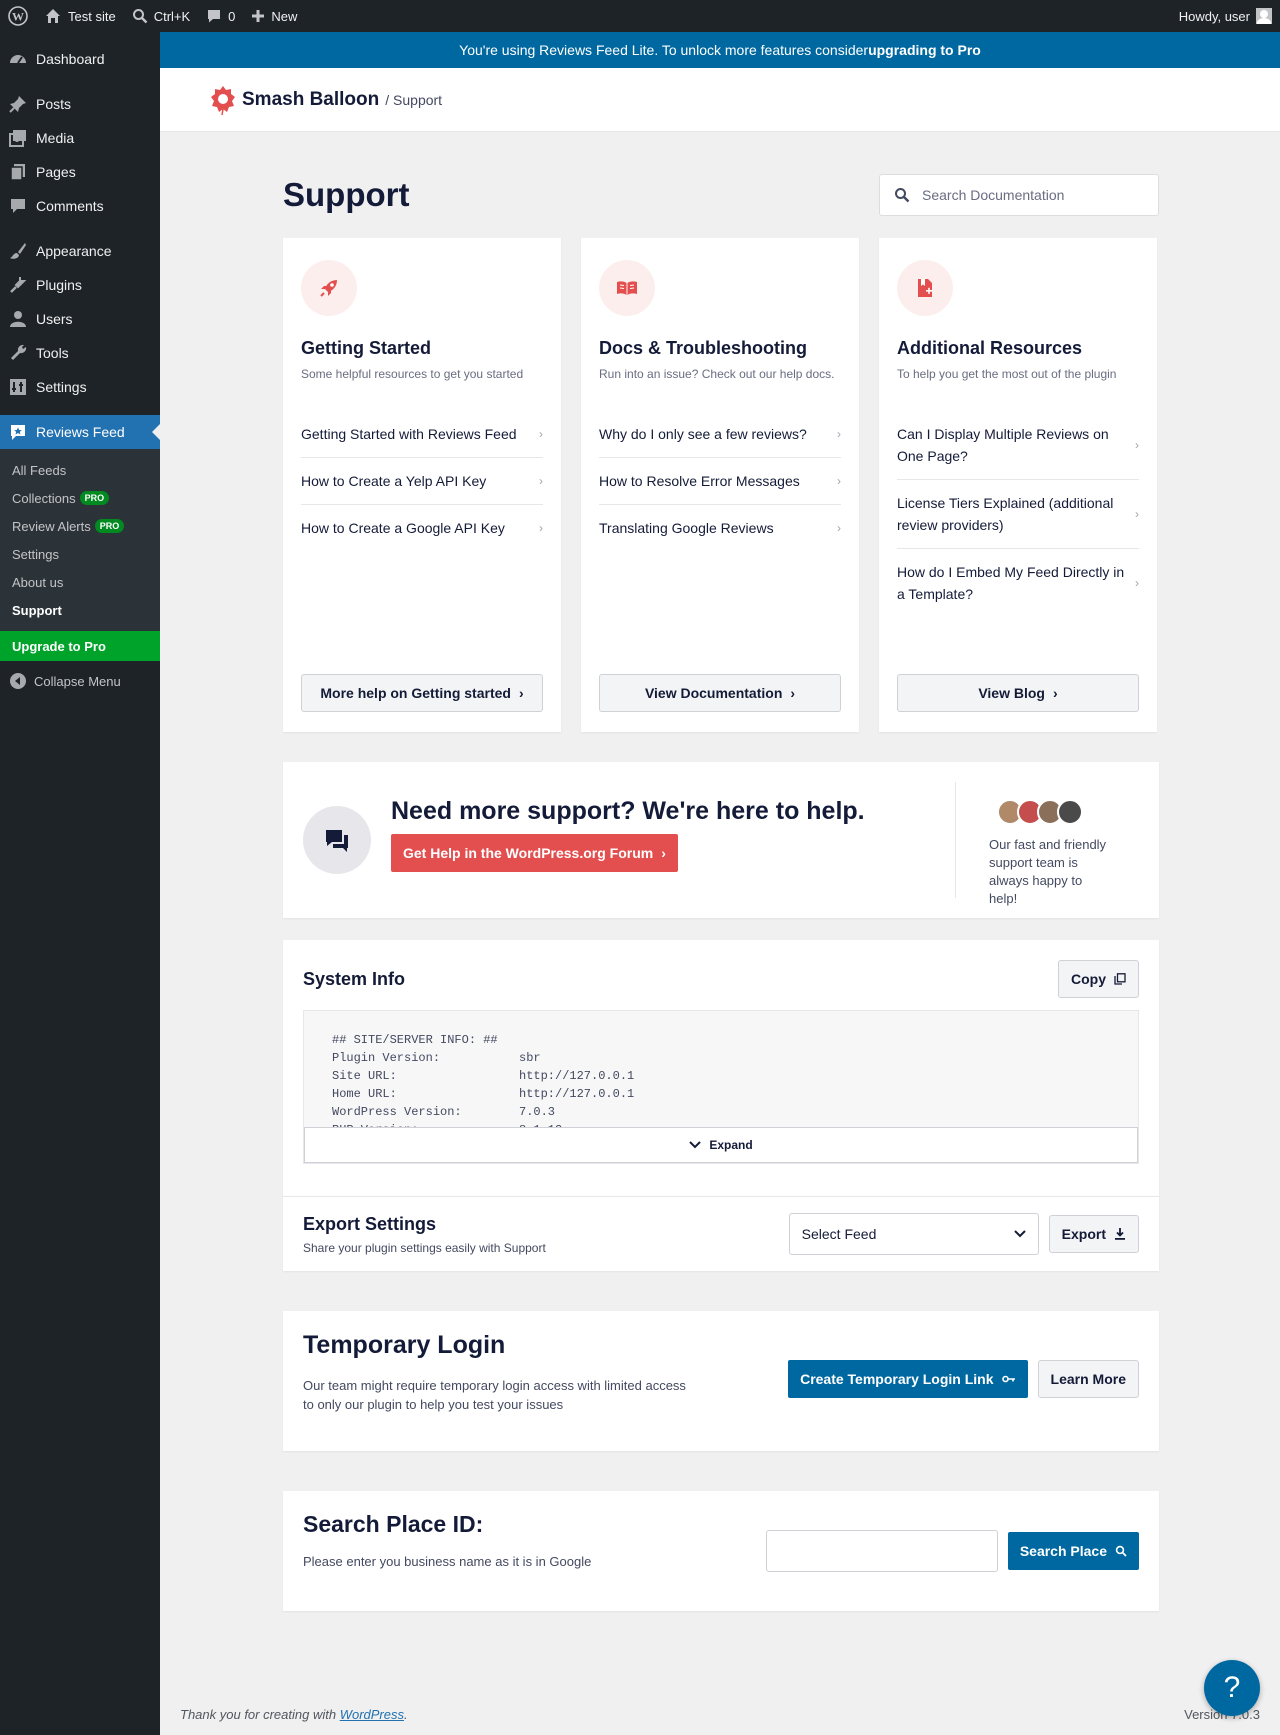 This screenshot has height=1735, width=1280. Describe the element at coordinates (1053, 812) in the screenshot. I see `team-avatars` at that location.